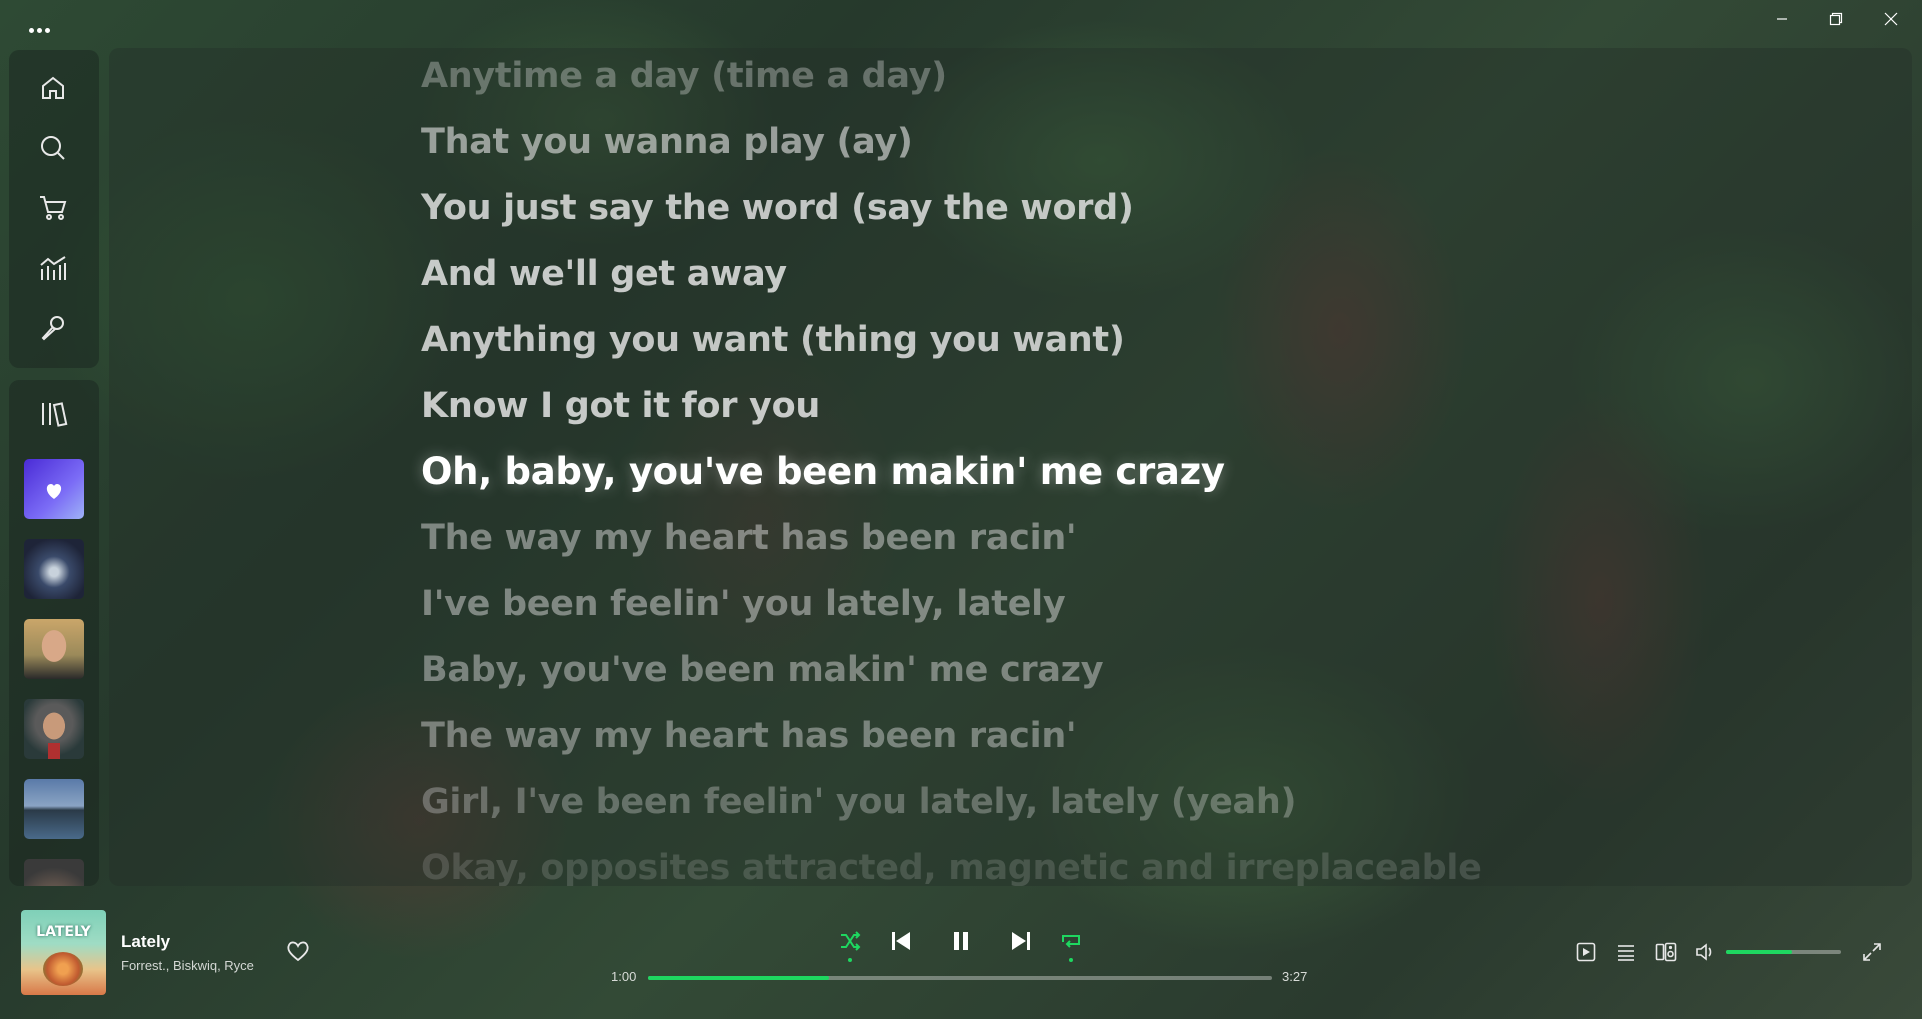 This screenshot has width=1922, height=1019. What do you see at coordinates (1666, 952) in the screenshot?
I see `connect-device-icon` at bounding box center [1666, 952].